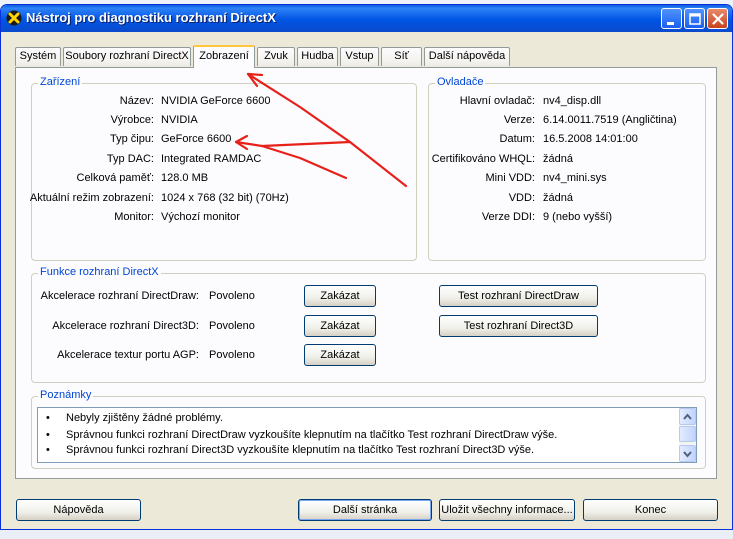 This screenshot has width=733, height=539. Describe the element at coordinates (590, 139) in the screenshot. I see `driver-date-value: 16.5.2008 14:01:00` at that location.